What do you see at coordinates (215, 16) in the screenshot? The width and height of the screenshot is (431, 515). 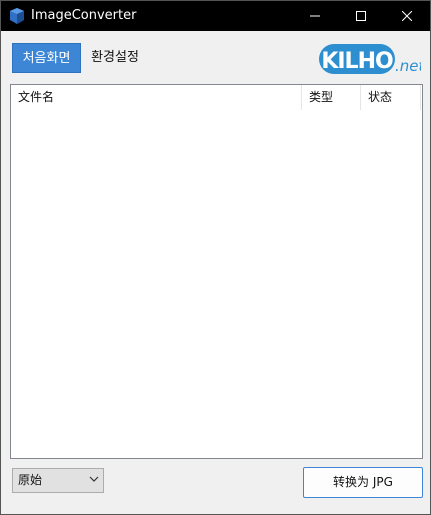 I see `title-bar: ImageConverter` at bounding box center [215, 16].